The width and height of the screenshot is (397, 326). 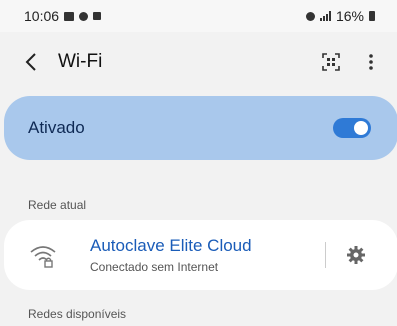 I want to click on status-left: 10:06, so click(x=63, y=16).